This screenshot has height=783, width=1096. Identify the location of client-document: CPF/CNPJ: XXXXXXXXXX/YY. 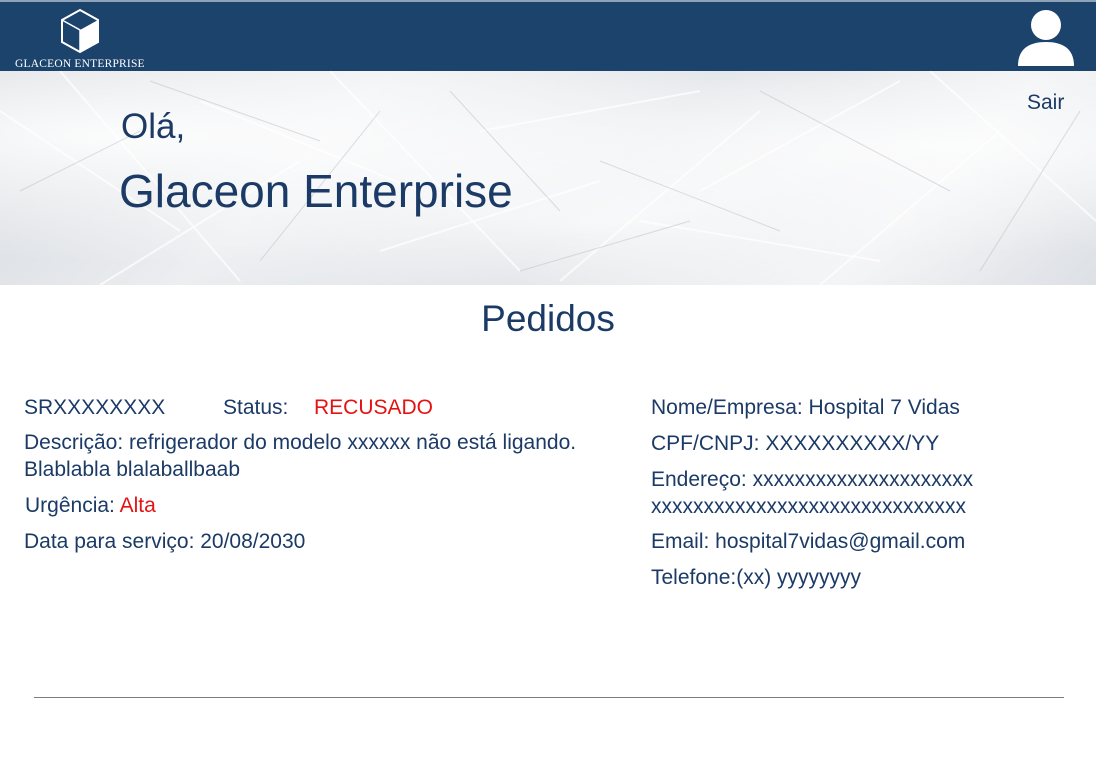
(795, 443).